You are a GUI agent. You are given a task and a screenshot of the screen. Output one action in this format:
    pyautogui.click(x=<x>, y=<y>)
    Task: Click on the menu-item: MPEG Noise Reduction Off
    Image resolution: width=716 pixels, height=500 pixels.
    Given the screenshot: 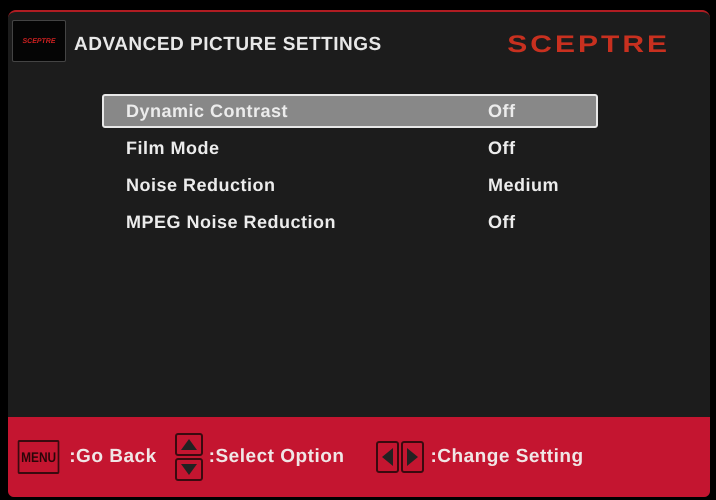 What is the action you would take?
    pyautogui.click(x=350, y=222)
    